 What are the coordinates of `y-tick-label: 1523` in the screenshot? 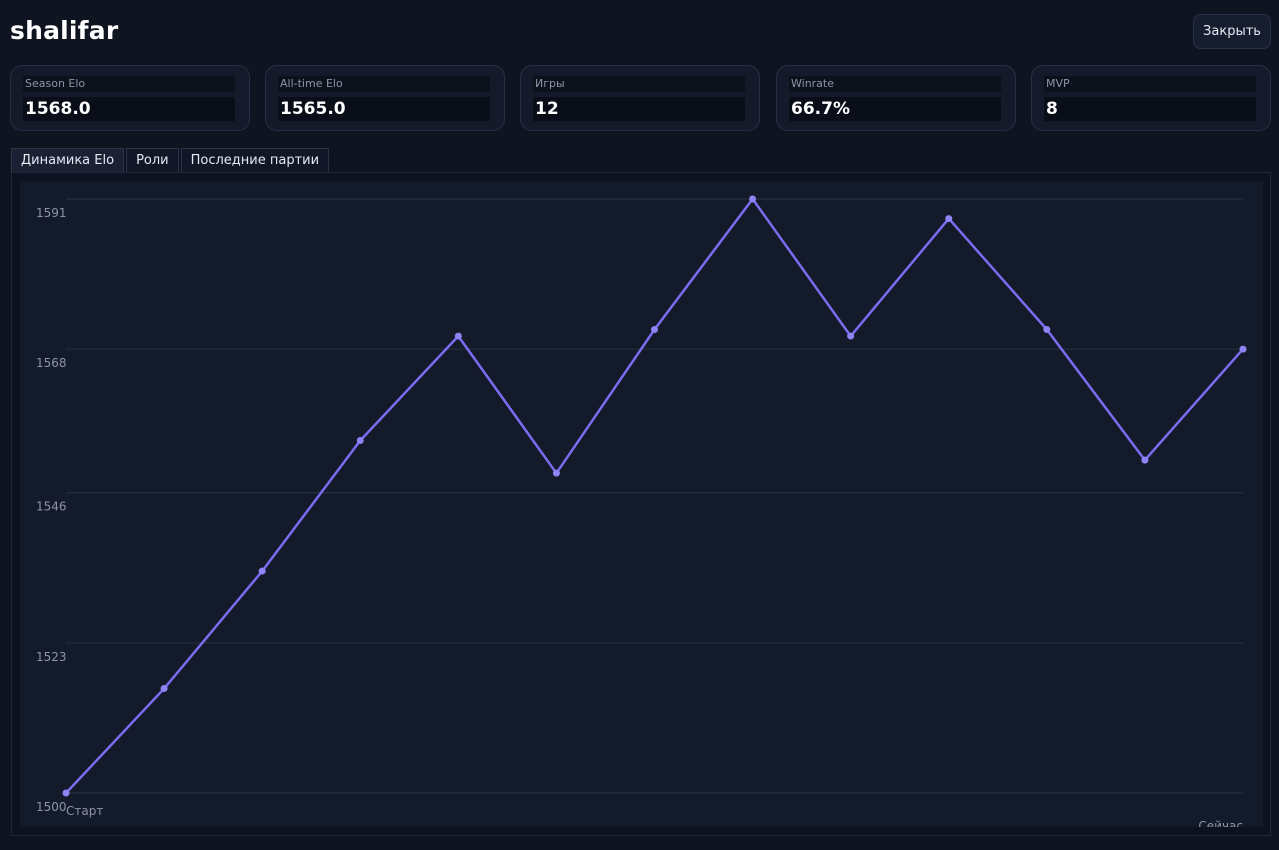 It's located at (51, 657).